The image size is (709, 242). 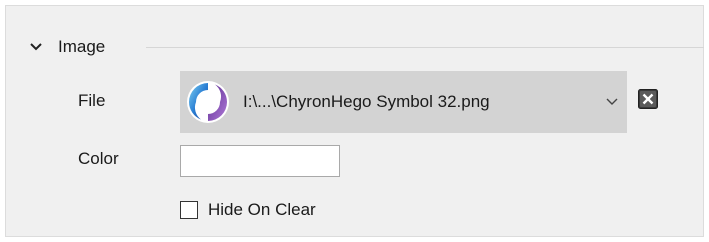 What do you see at coordinates (262, 209) in the screenshot?
I see `hide-on-clear-label: Hide On Clear` at bounding box center [262, 209].